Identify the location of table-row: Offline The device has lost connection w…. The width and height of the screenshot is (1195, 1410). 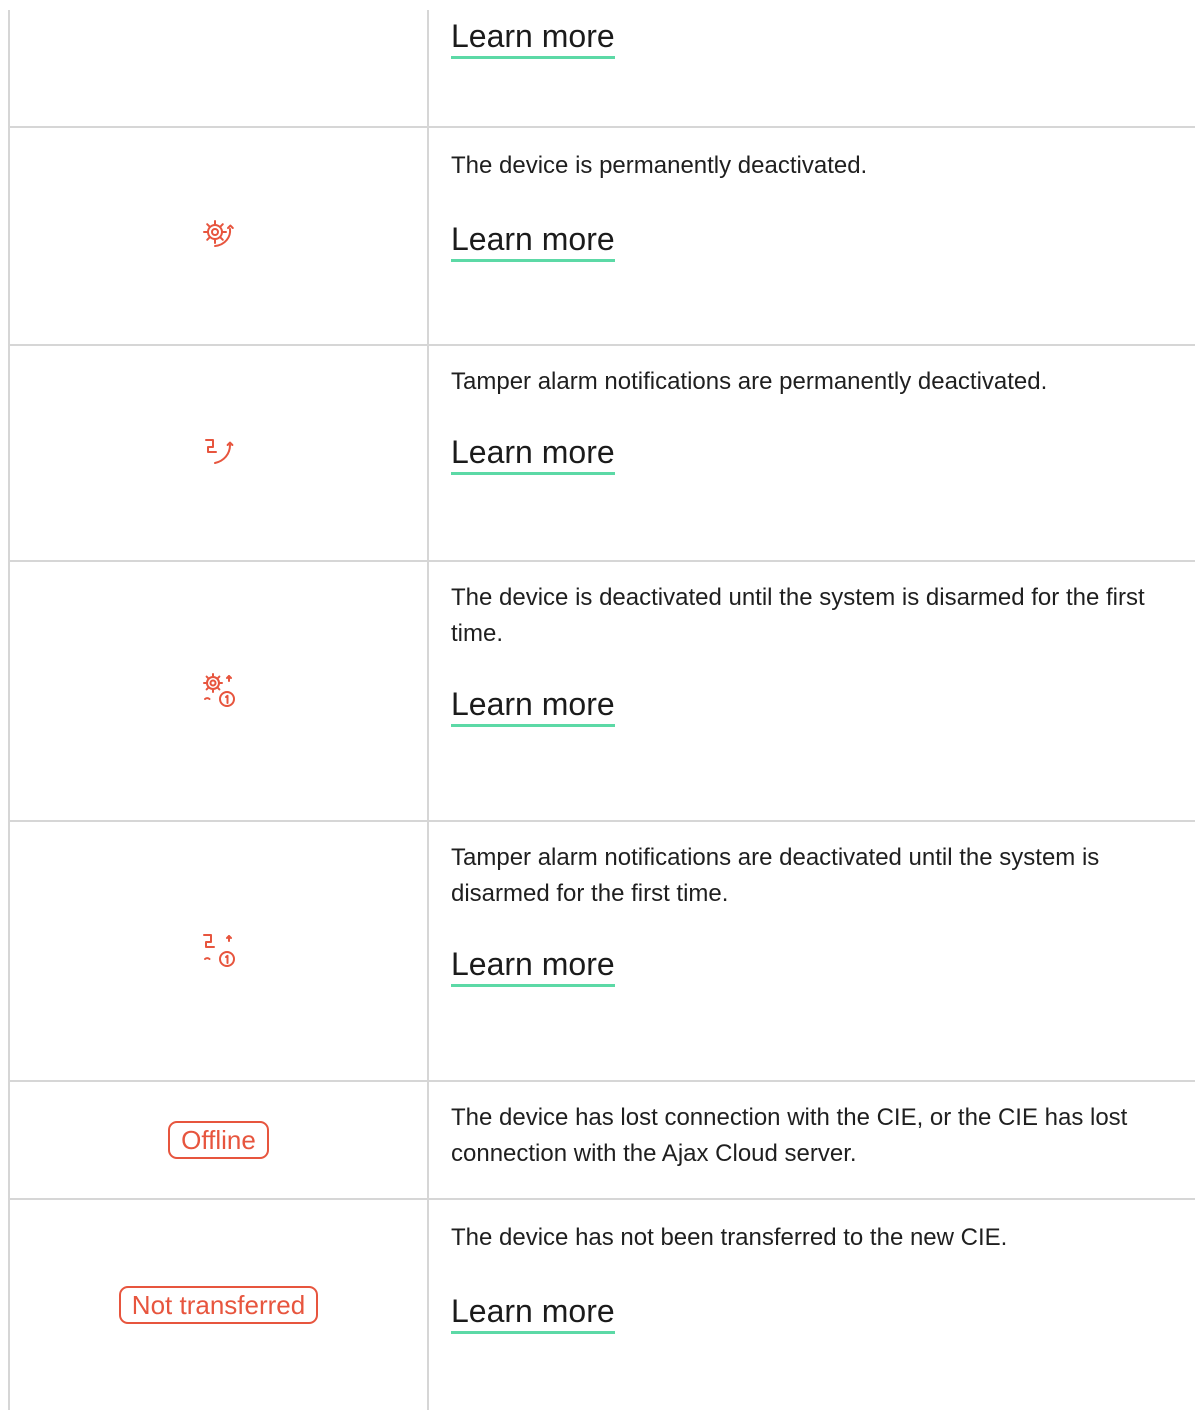
(602, 1140).